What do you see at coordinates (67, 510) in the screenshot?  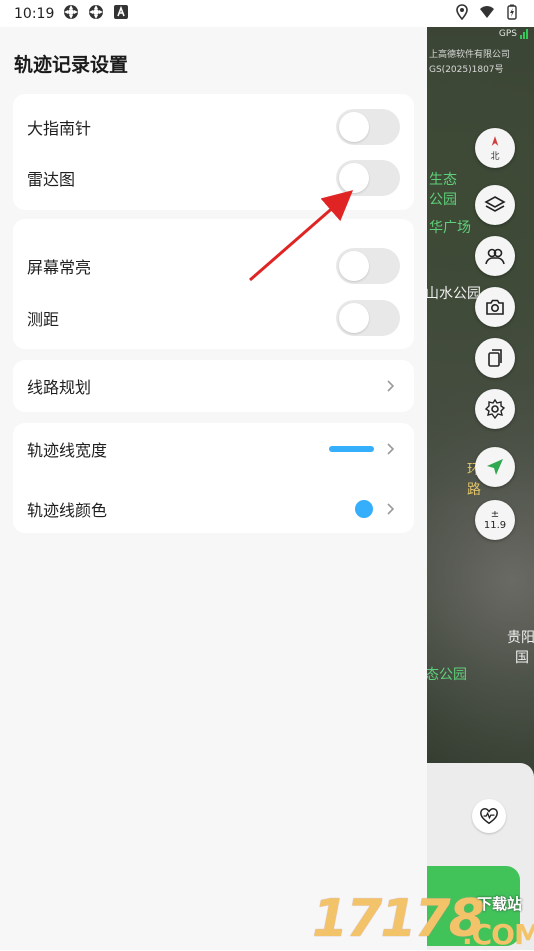 I see `setting-label: 轨迹线颜色` at bounding box center [67, 510].